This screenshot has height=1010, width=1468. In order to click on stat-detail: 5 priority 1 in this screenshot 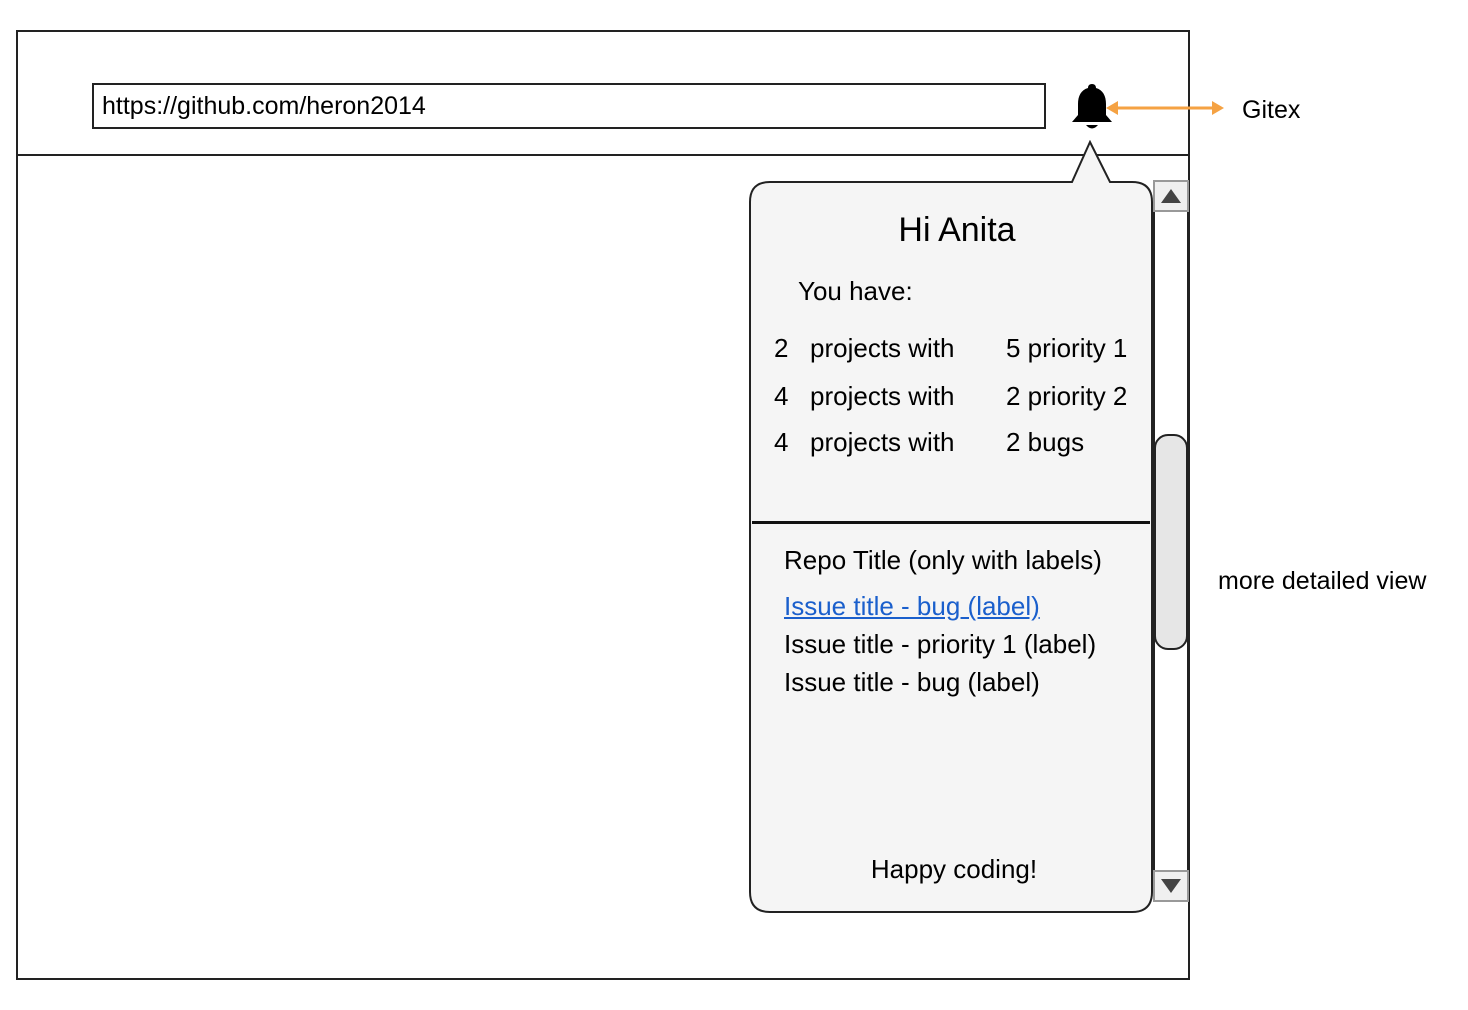, I will do `click(1067, 348)`.